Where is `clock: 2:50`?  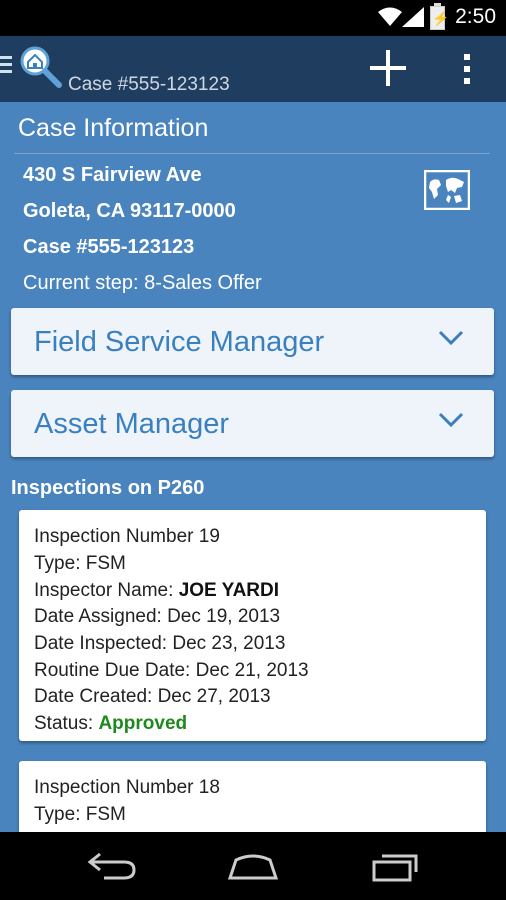
clock: 2:50 is located at coordinates (475, 16).